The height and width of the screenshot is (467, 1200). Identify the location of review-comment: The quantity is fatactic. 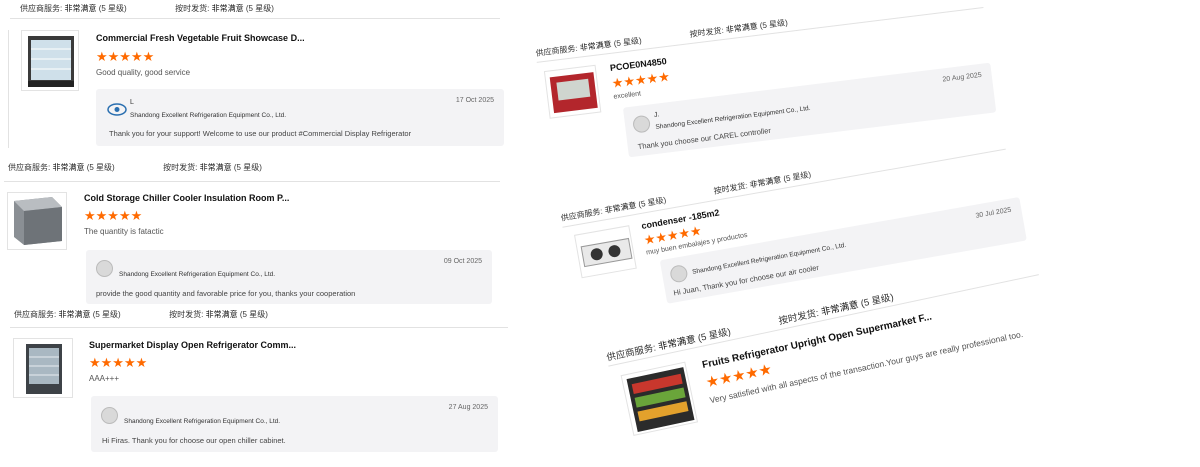
(124, 231).